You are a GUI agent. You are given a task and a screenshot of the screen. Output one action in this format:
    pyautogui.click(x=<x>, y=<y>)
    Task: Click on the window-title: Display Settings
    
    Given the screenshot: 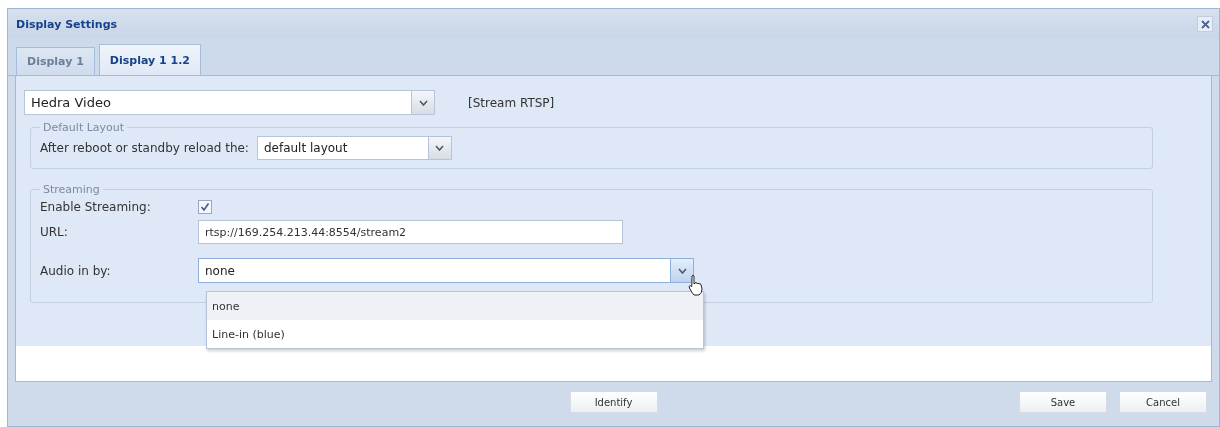 What is the action you would take?
    pyautogui.click(x=67, y=24)
    